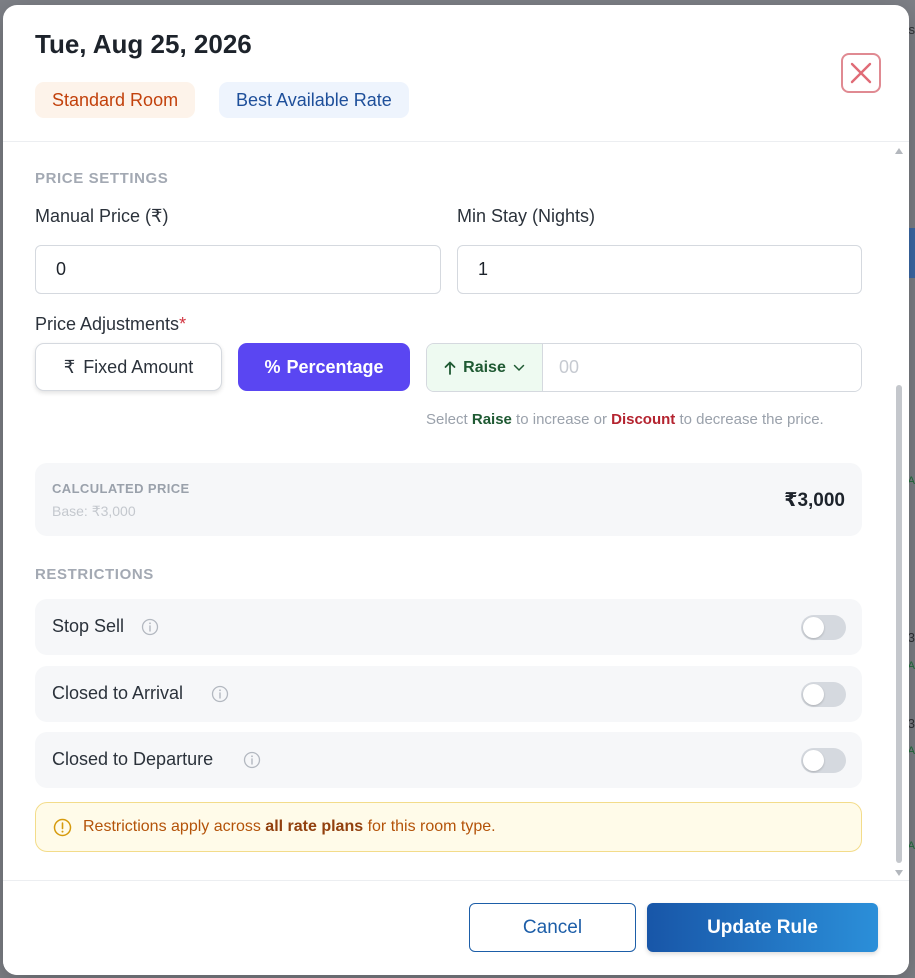 Image resolution: width=915 pixels, height=978 pixels. I want to click on rate-plan-badge: Best Available Rate, so click(314, 100).